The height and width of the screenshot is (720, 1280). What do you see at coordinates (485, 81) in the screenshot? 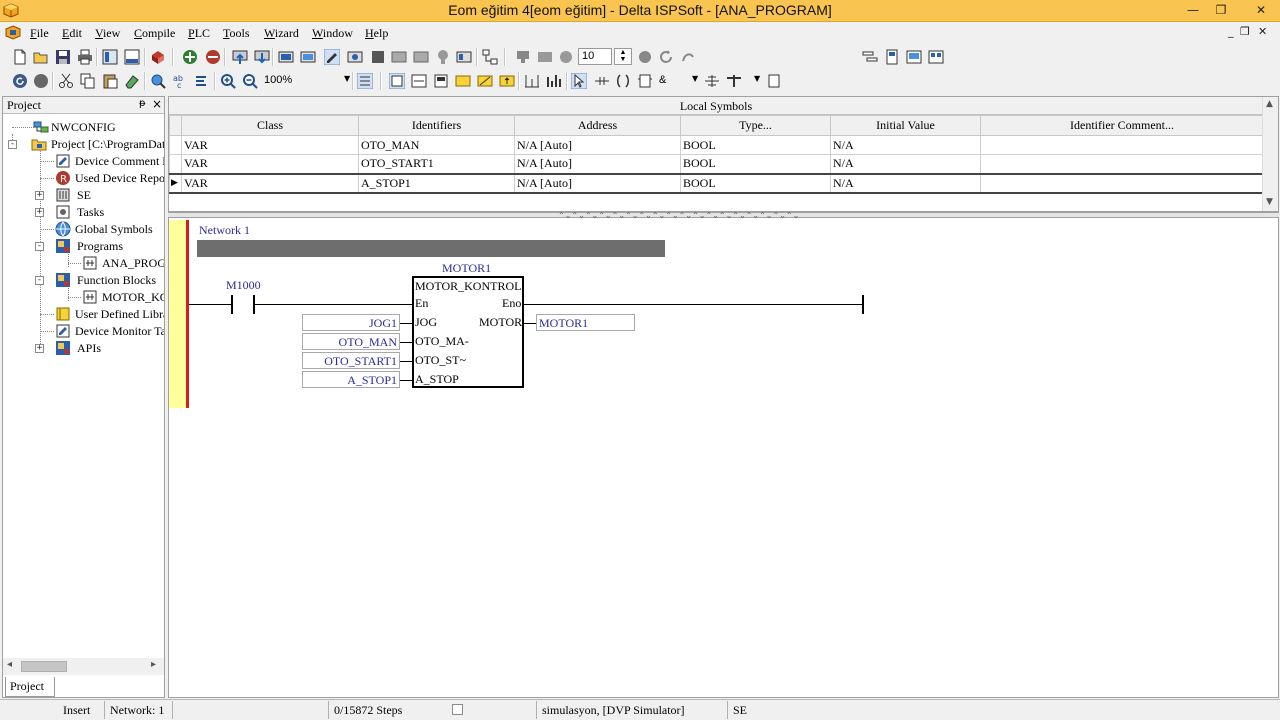
I see `contact-nc-icon` at bounding box center [485, 81].